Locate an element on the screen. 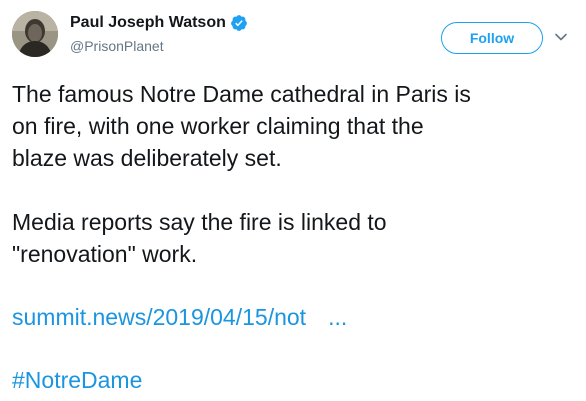  hashtag-link: #NotreDame is located at coordinates (77, 380).